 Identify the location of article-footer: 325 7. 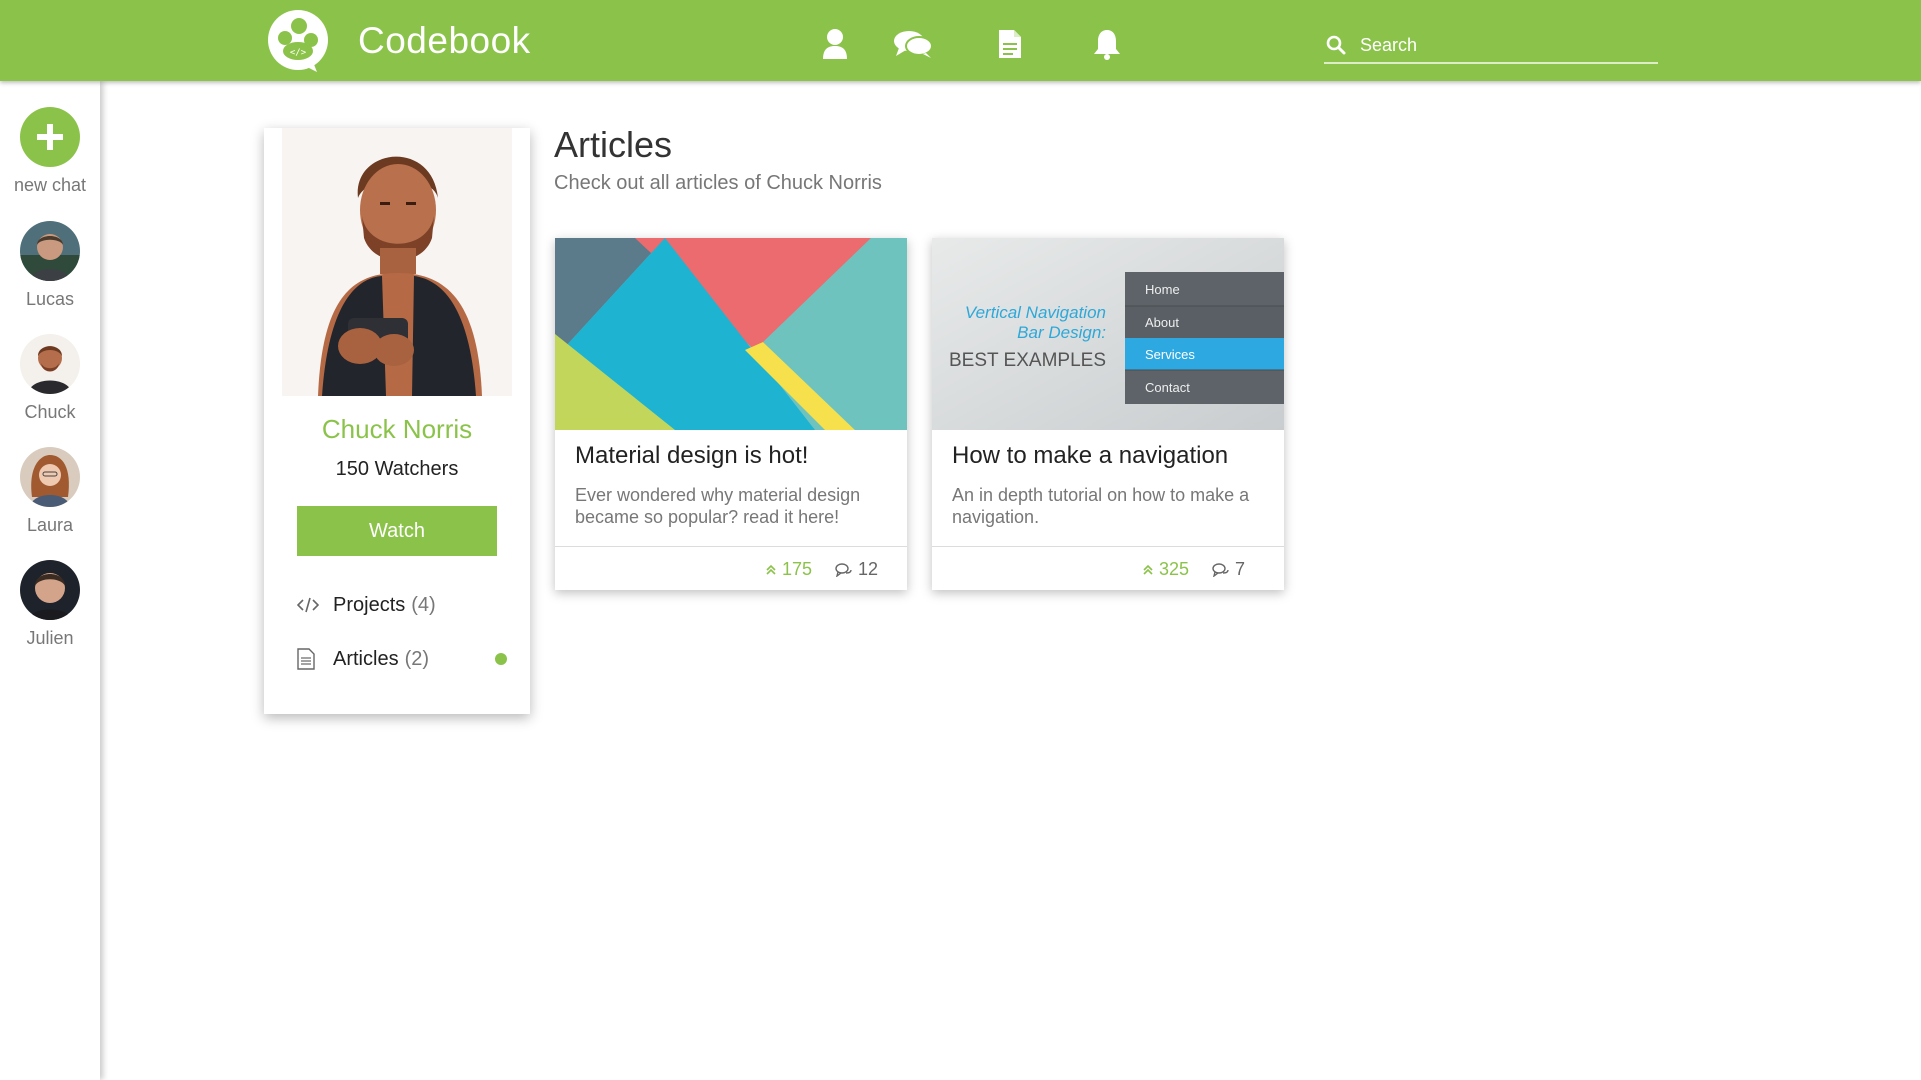
(1108, 568).